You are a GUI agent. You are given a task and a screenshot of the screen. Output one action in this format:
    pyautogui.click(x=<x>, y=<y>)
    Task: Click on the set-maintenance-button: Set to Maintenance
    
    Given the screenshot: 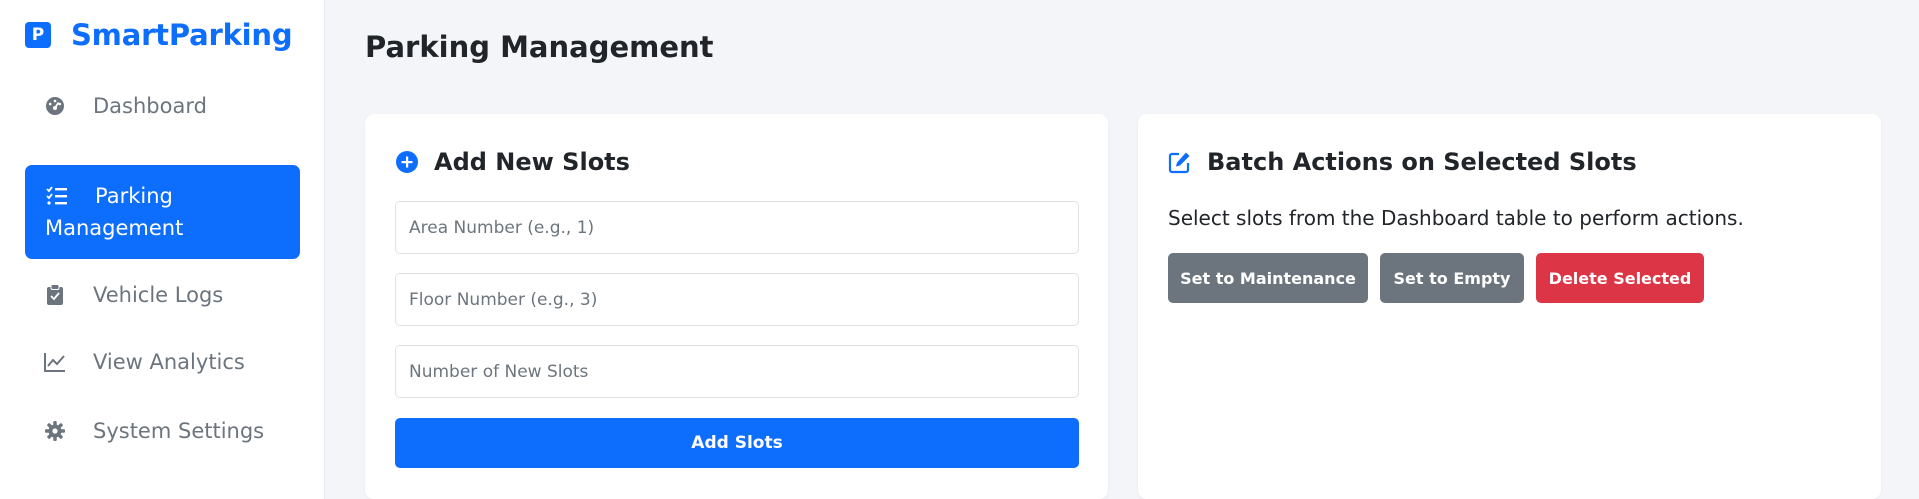 What is the action you would take?
    pyautogui.click(x=1268, y=278)
    